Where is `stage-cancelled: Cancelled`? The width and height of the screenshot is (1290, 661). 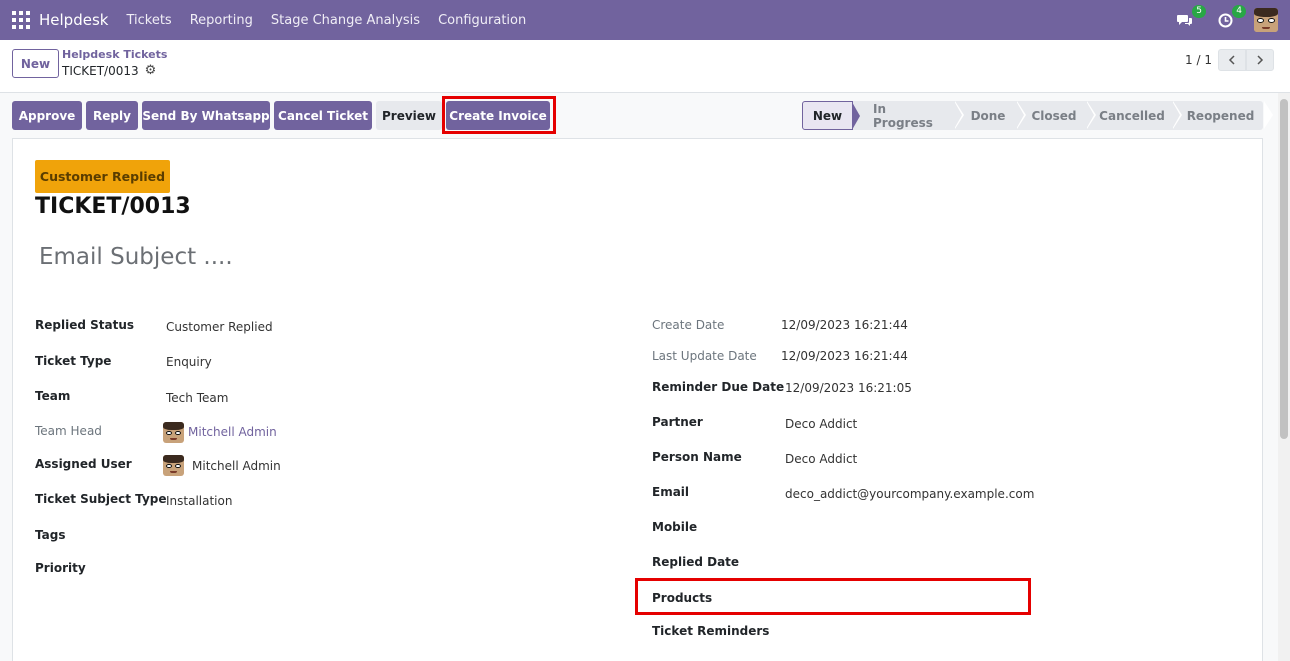 stage-cancelled: Cancelled is located at coordinates (1134, 115).